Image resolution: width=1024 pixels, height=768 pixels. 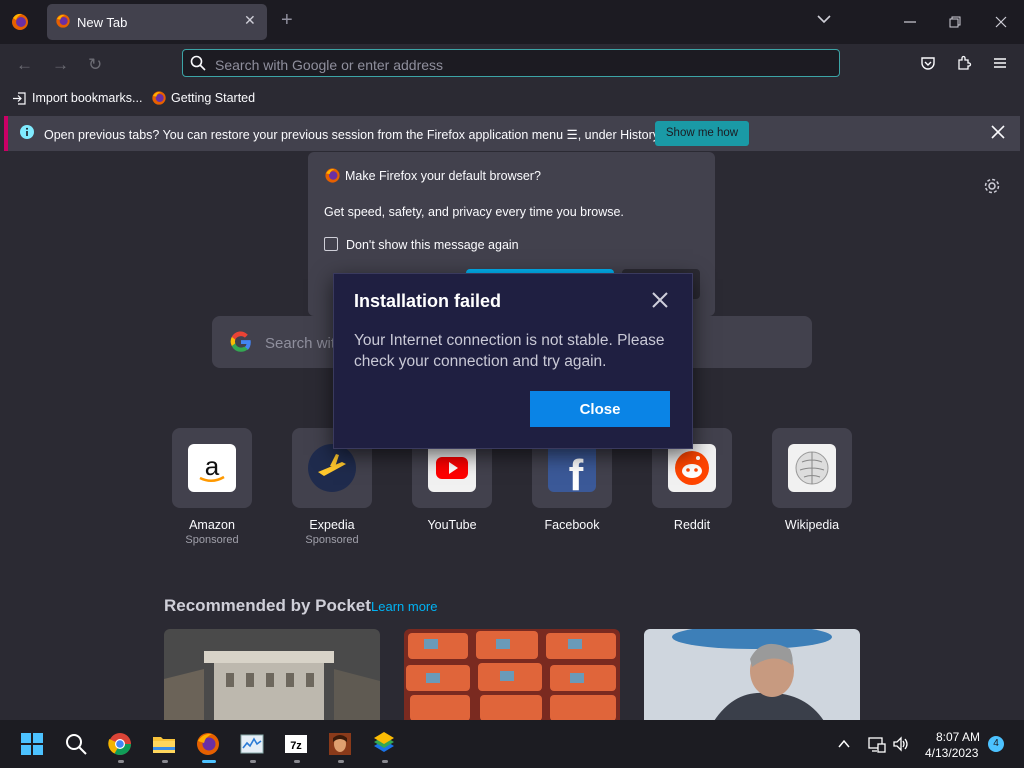 What do you see at coordinates (452, 525) in the screenshot?
I see `site-label: YouTube` at bounding box center [452, 525].